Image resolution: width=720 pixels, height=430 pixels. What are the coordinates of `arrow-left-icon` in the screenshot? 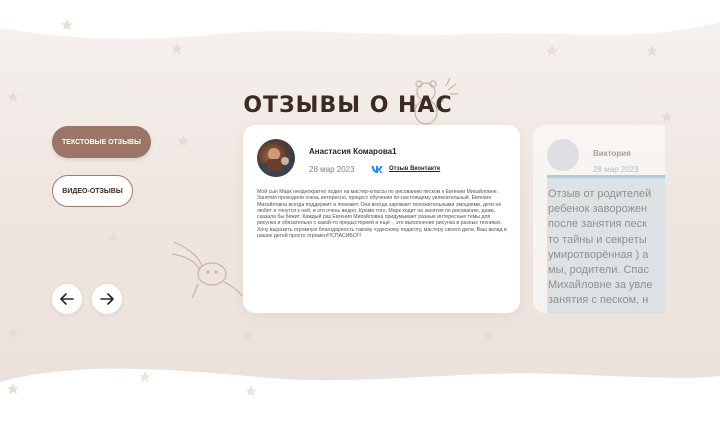 It's located at (67, 299).